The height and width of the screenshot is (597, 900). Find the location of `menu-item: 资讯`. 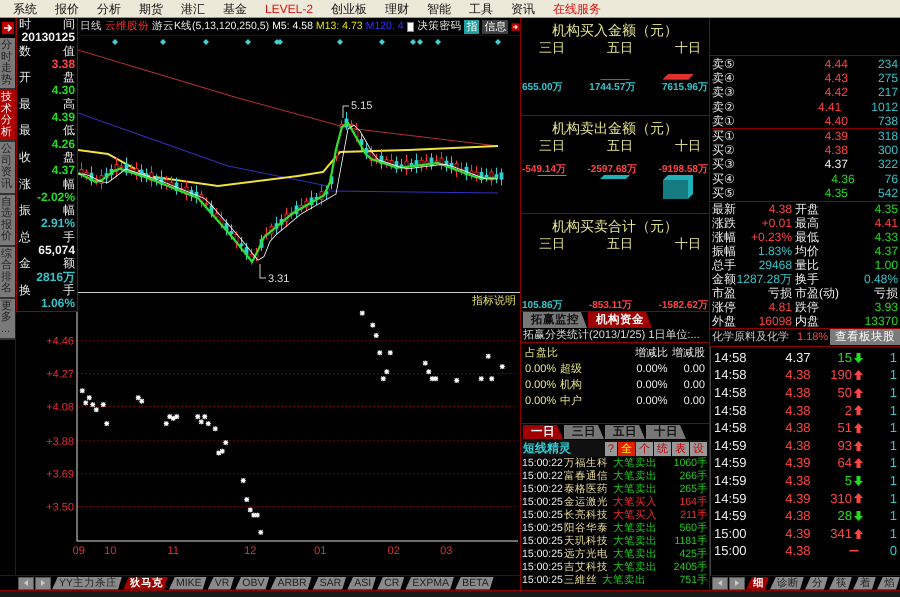

menu-item: 资讯 is located at coordinates (523, 8).